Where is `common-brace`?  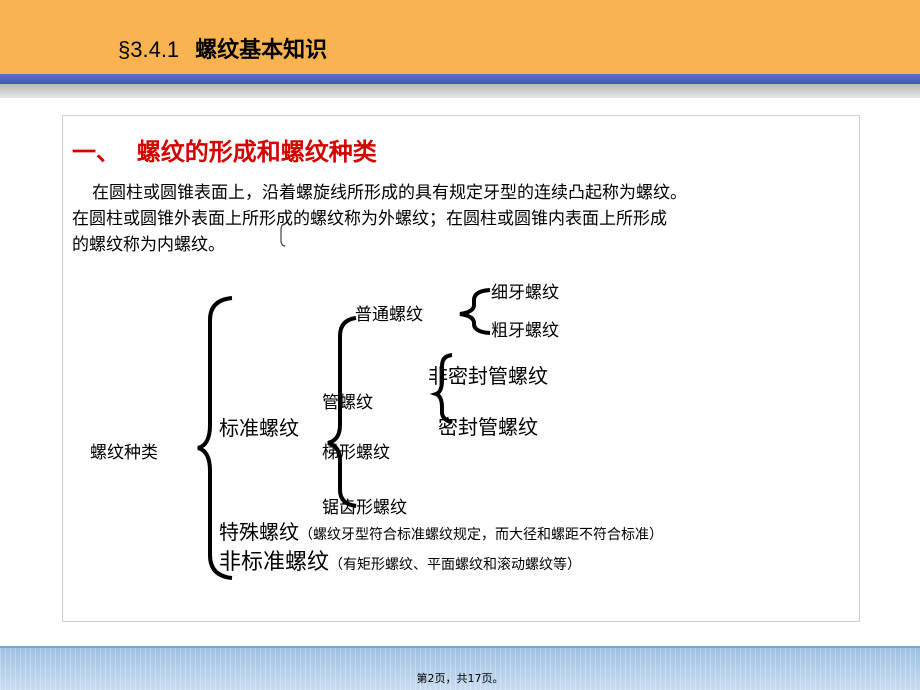
common-brace is located at coordinates (475, 311).